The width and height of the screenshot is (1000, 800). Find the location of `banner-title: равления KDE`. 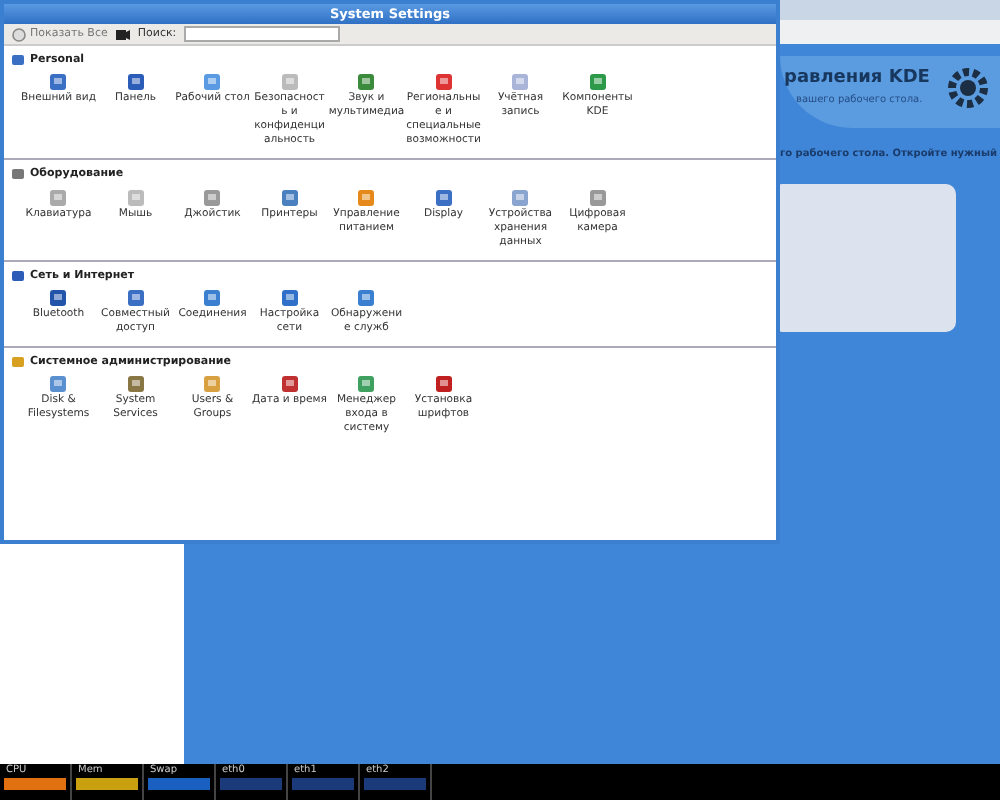

banner-title: равления KDE is located at coordinates (857, 79).